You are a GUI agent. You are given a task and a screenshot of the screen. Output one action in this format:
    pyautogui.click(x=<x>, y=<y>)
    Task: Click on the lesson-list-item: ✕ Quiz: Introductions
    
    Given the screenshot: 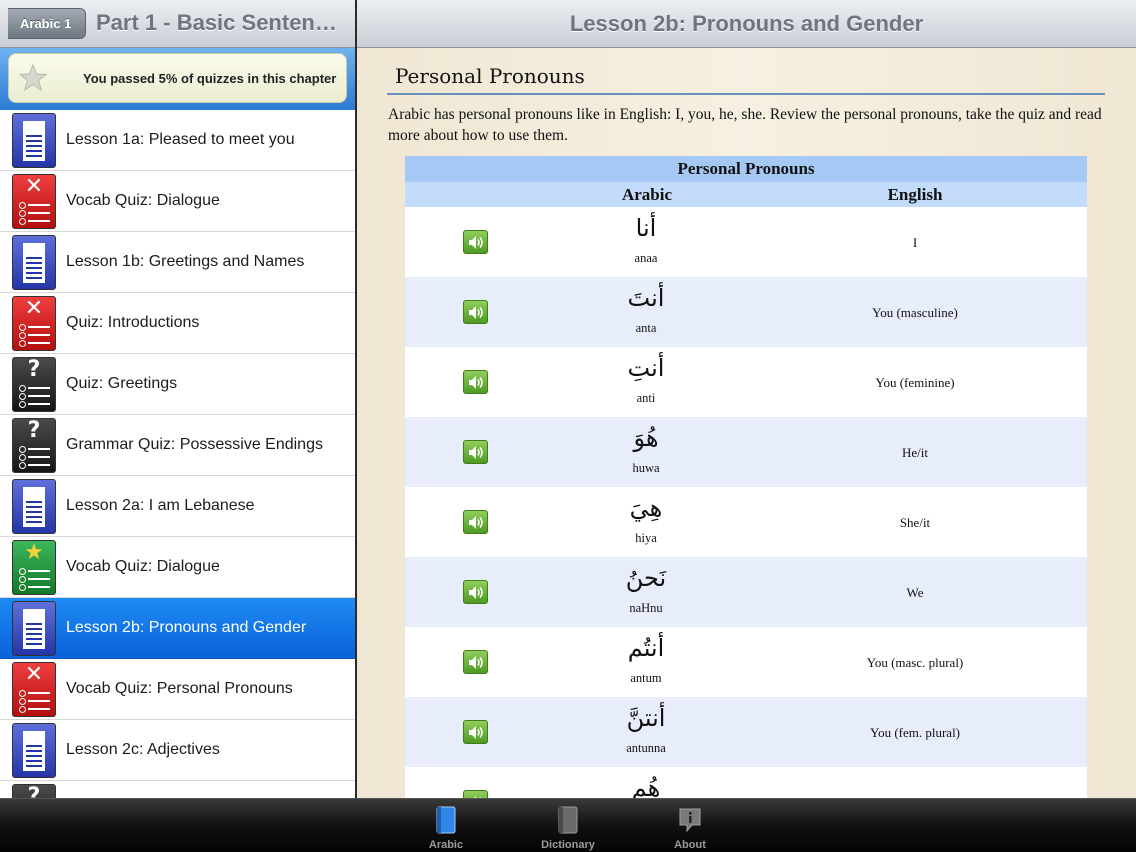 What is the action you would take?
    pyautogui.click(x=177, y=323)
    